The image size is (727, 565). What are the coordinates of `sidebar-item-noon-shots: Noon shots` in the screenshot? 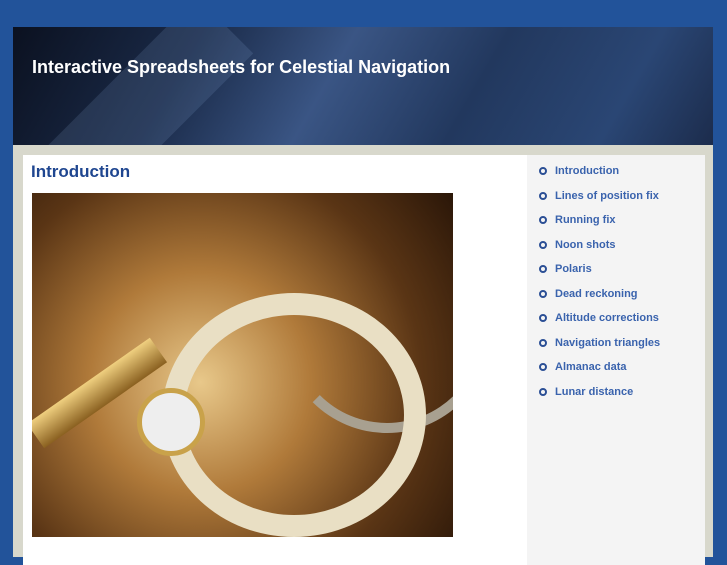 It's located at (622, 245).